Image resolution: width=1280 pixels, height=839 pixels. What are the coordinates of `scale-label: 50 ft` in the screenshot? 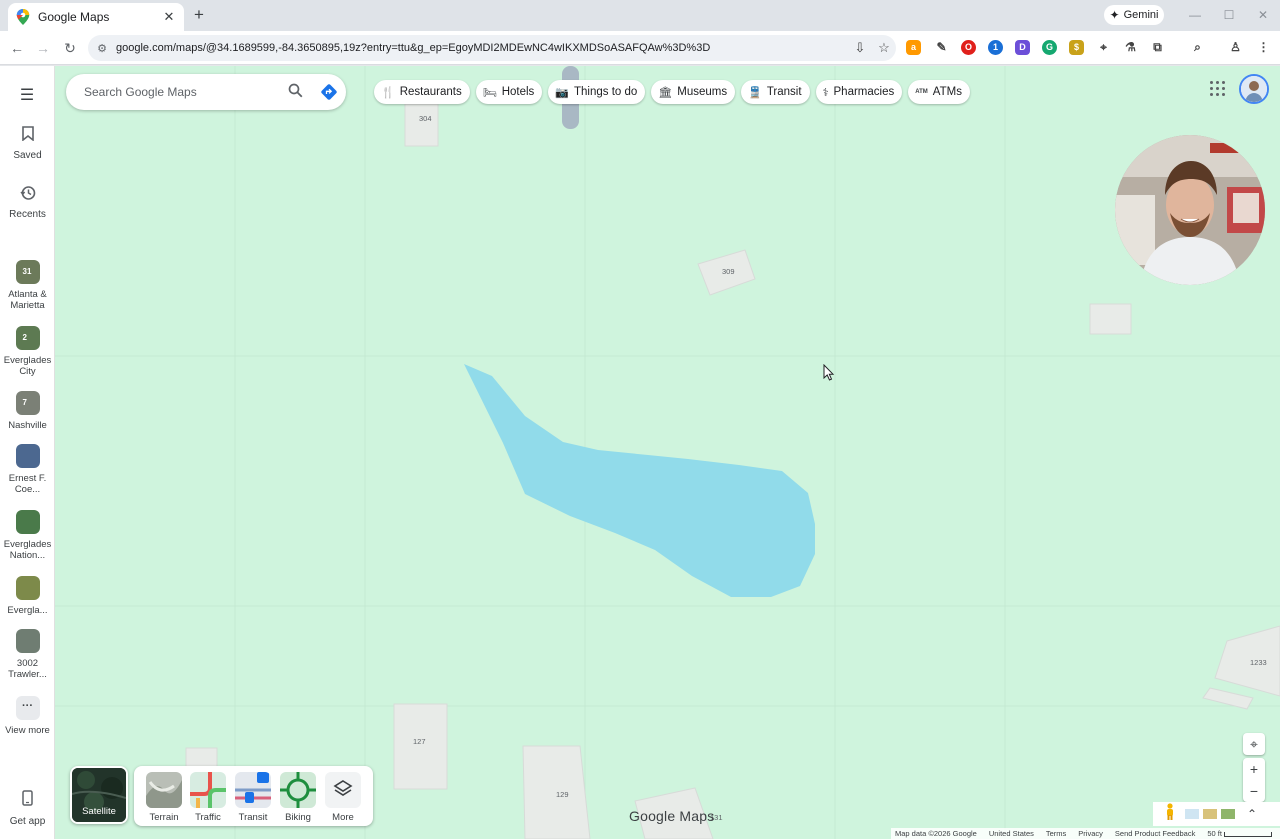 It's located at (1214, 833).